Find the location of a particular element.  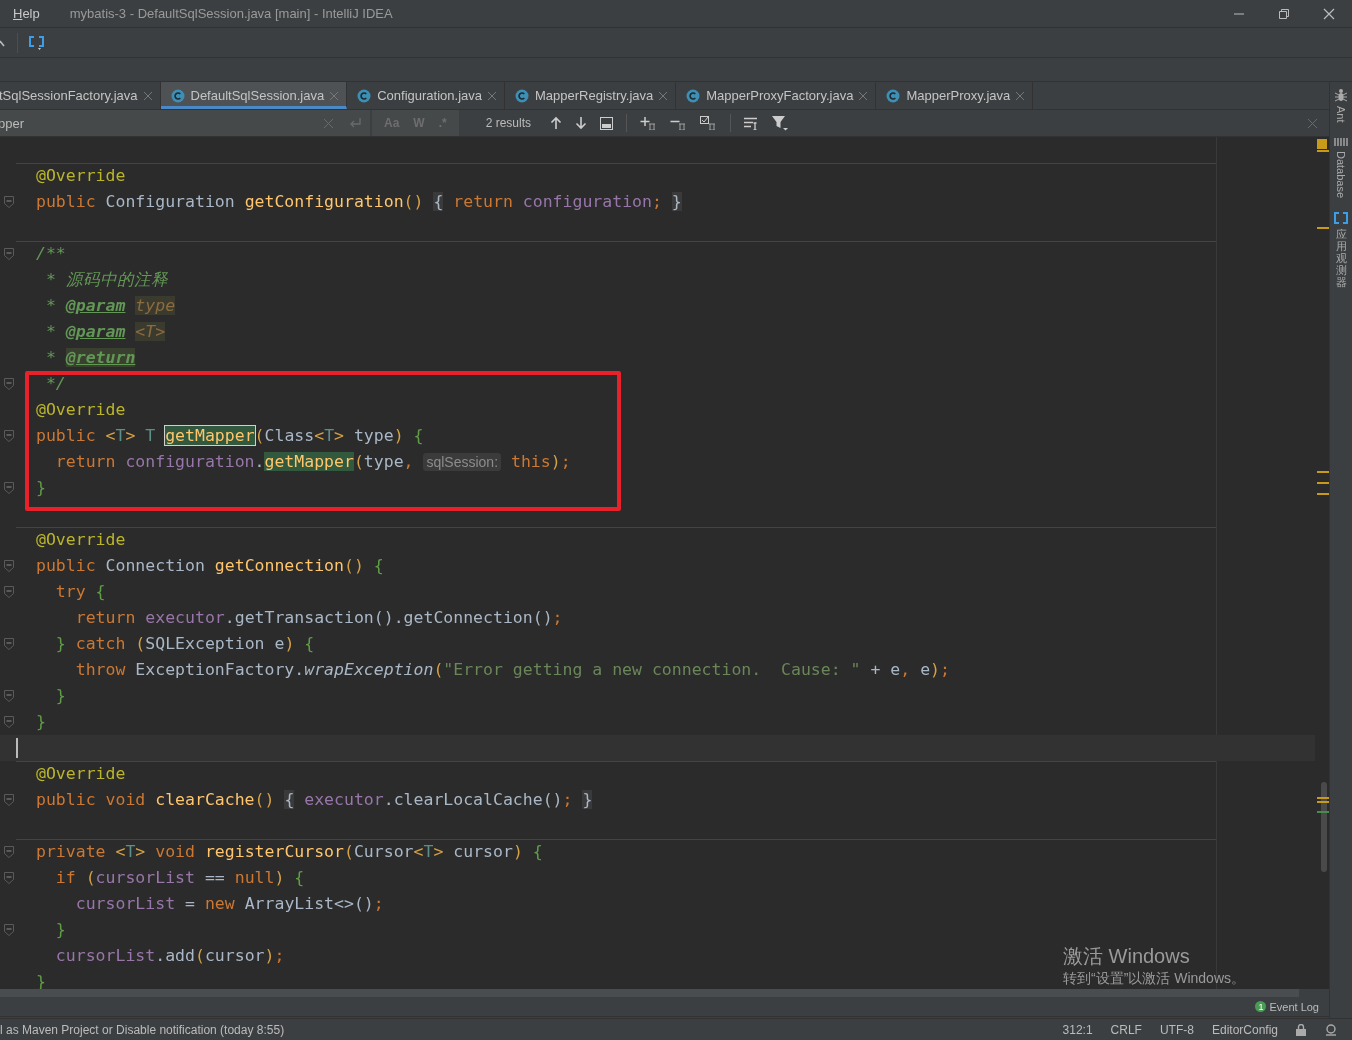

add-occurrence-icon is located at coordinates (649, 123).